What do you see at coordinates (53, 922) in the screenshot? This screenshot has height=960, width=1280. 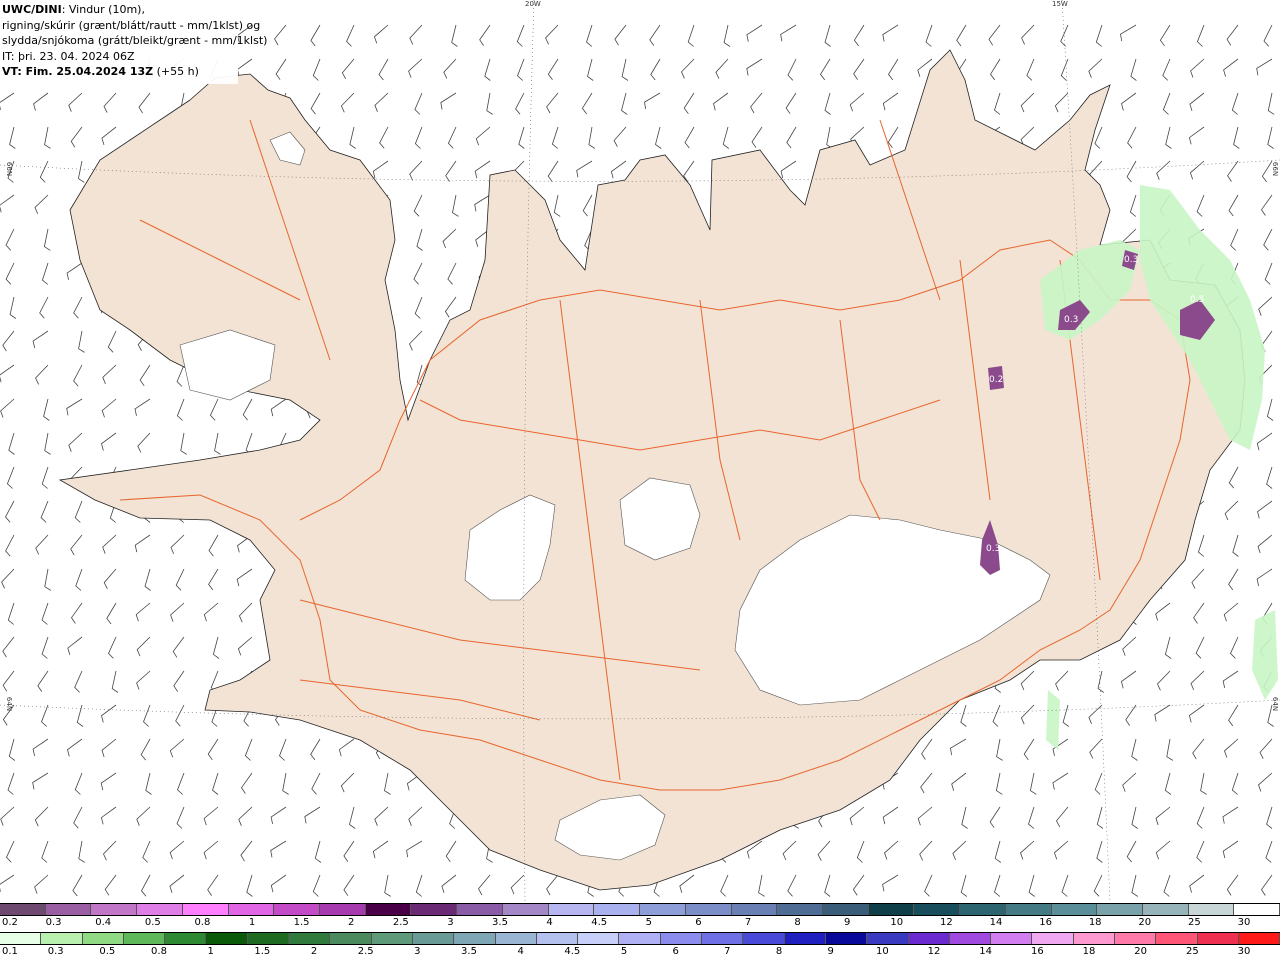 I see `legend-tick-label: 0.3` at bounding box center [53, 922].